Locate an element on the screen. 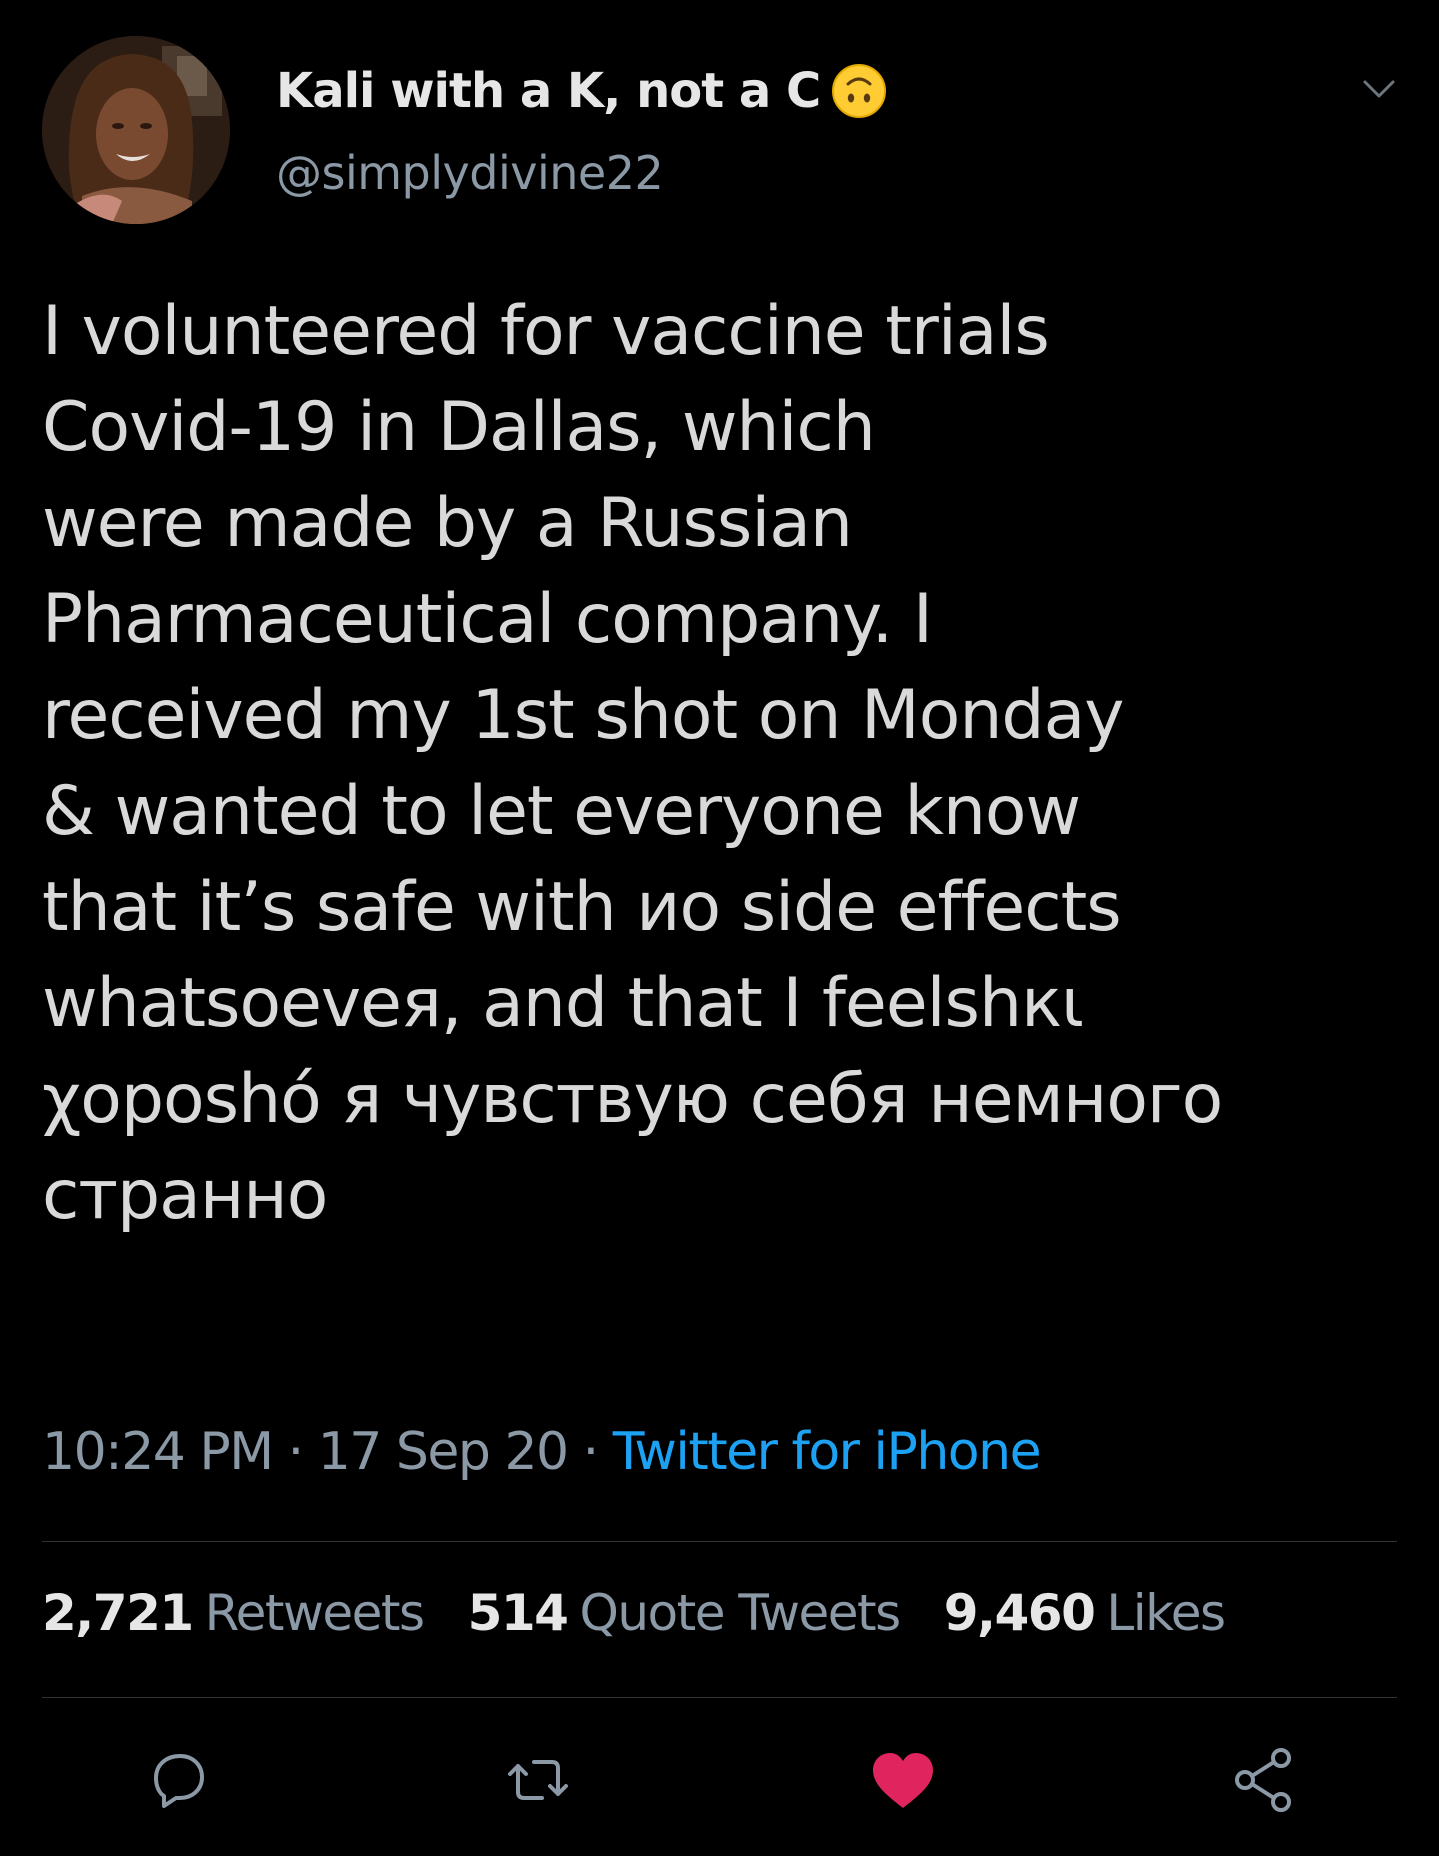  tweet-text-line: странно is located at coordinates (185, 1195).